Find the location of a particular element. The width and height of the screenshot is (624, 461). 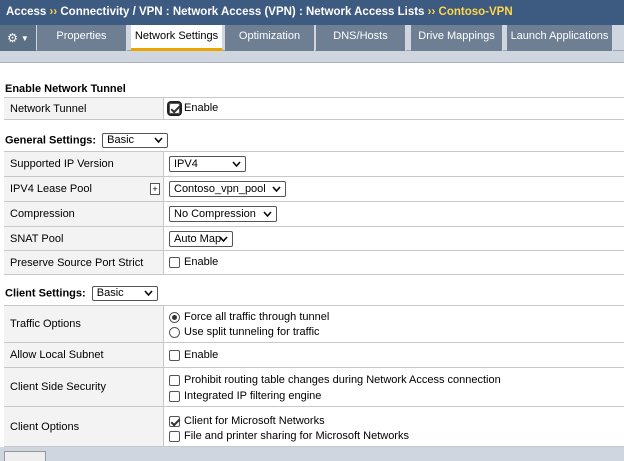

breadcrumb-current: Contoso-VPN is located at coordinates (475, 12).